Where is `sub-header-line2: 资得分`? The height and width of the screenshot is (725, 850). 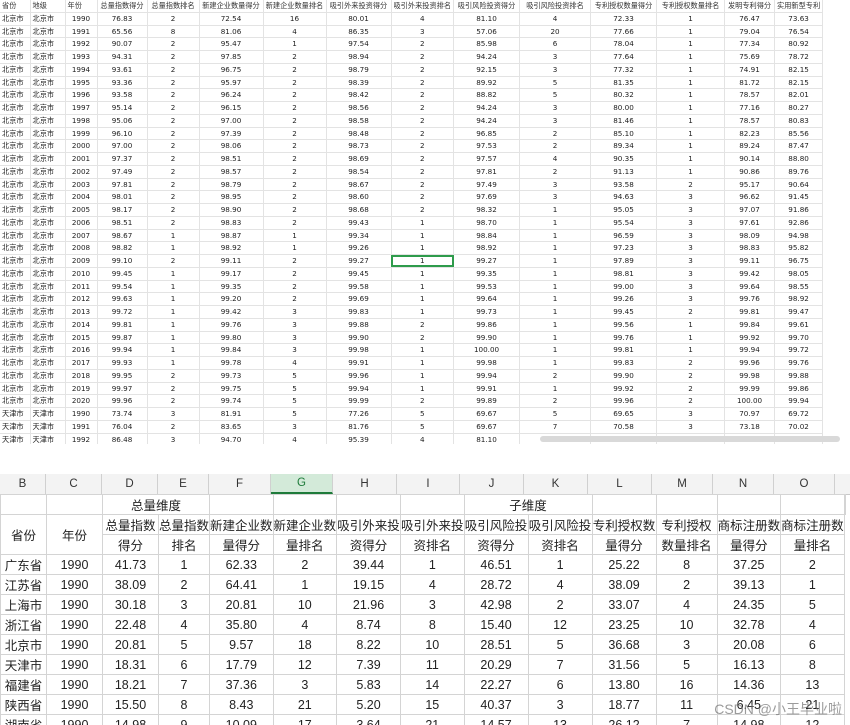 sub-header-line2: 资得分 is located at coordinates (496, 544).